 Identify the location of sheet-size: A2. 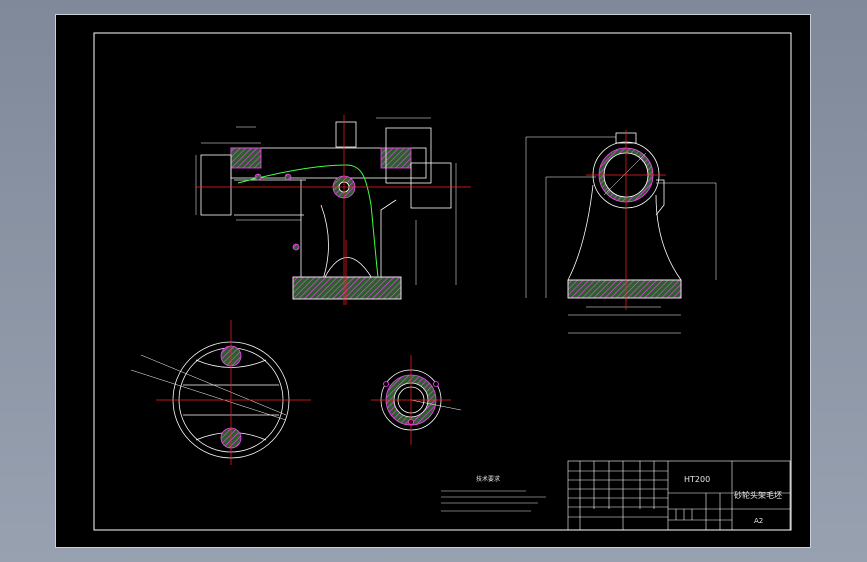
(758, 521).